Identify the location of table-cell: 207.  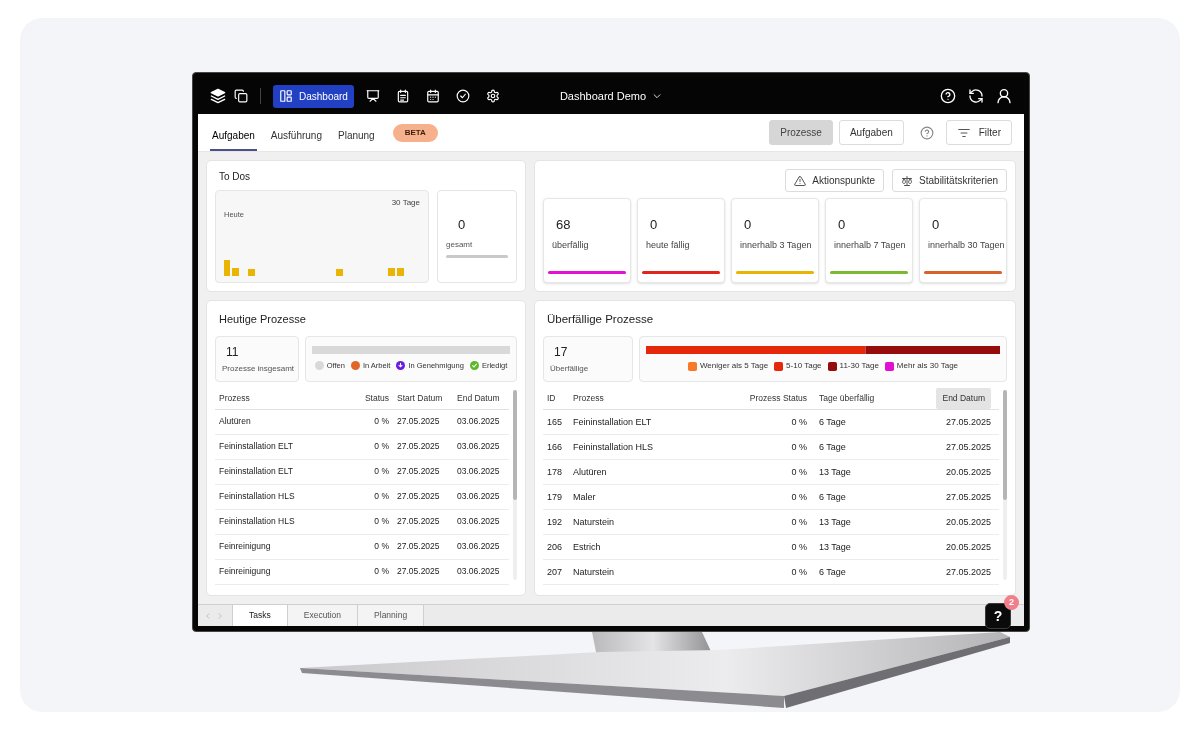
(555, 572).